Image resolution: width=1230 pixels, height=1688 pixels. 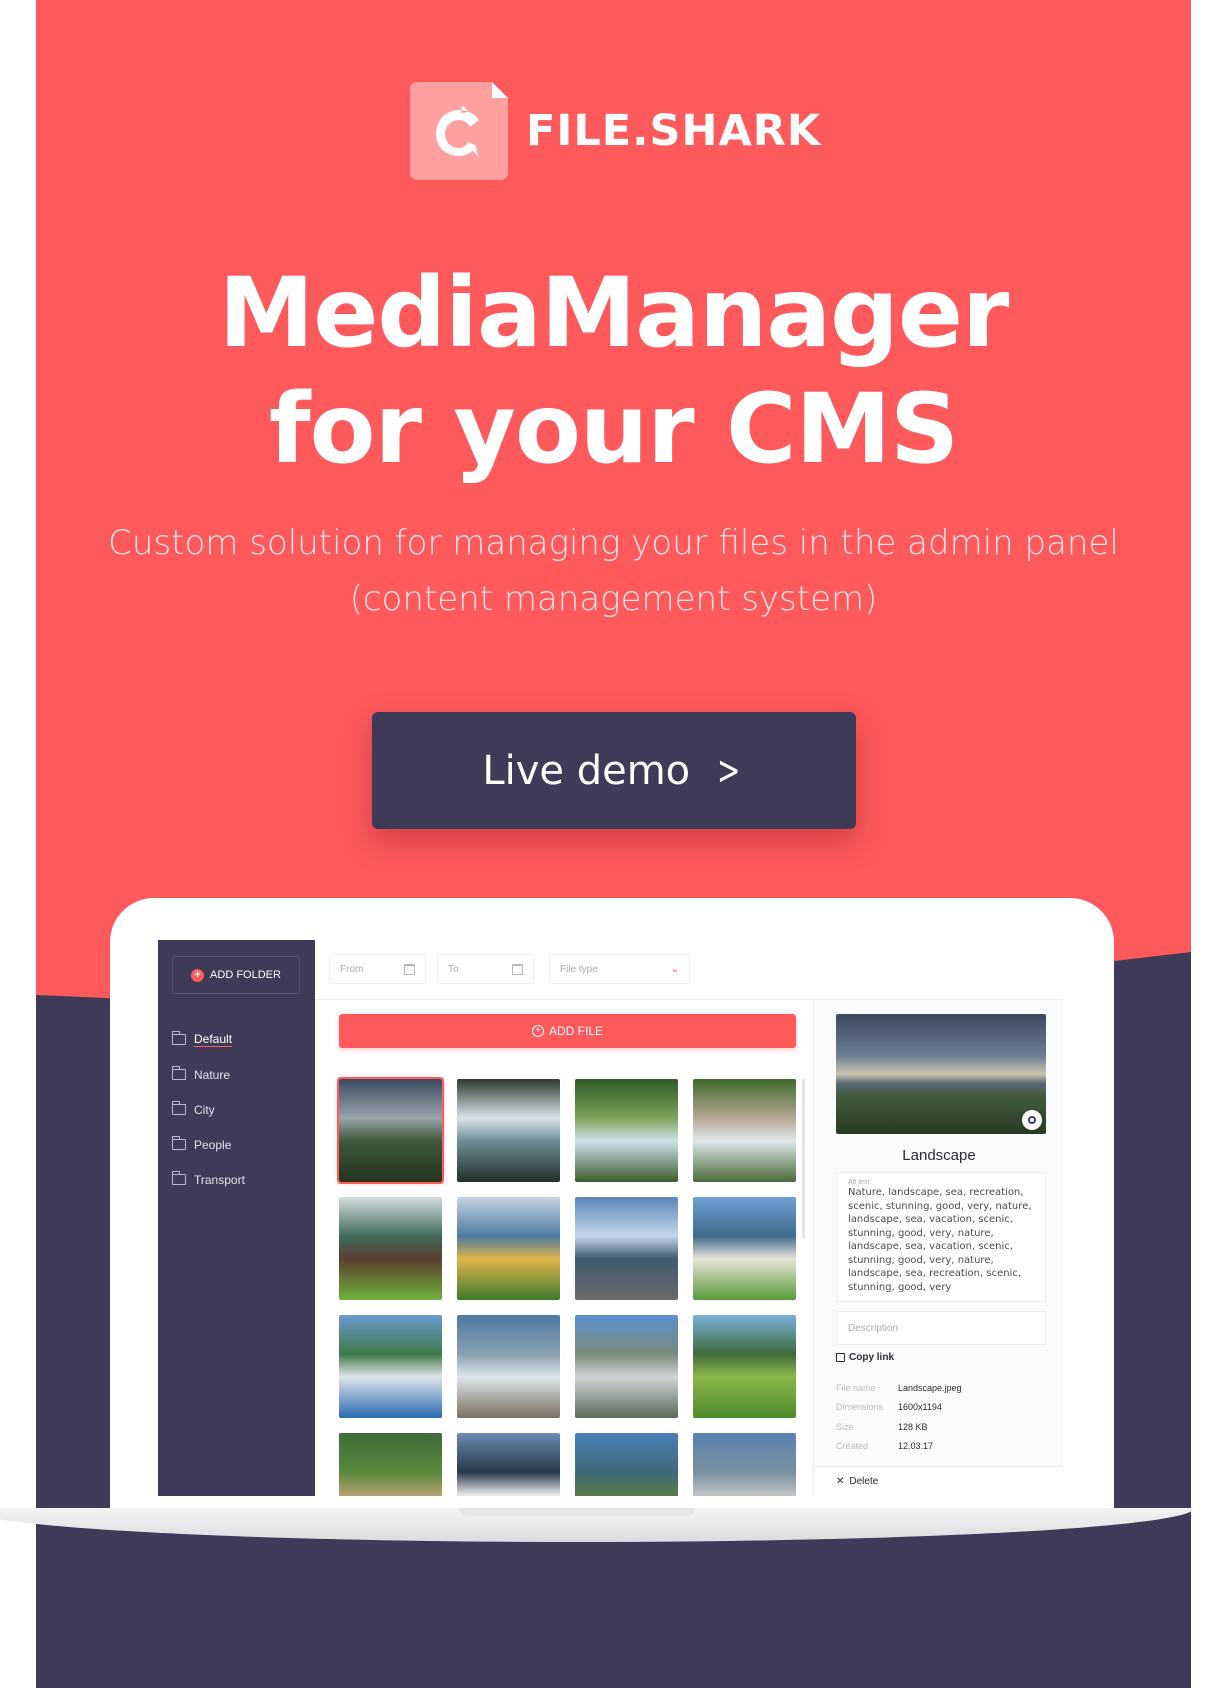 I want to click on headline-line-2: for your CMS, so click(x=613, y=429).